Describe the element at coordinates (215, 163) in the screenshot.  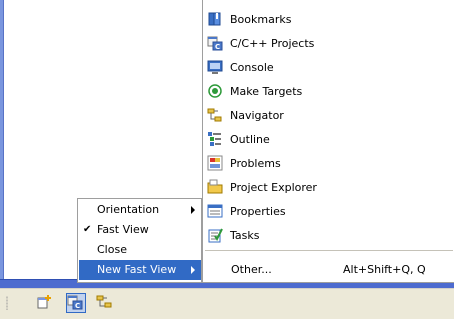
I see `problems-icon` at that location.